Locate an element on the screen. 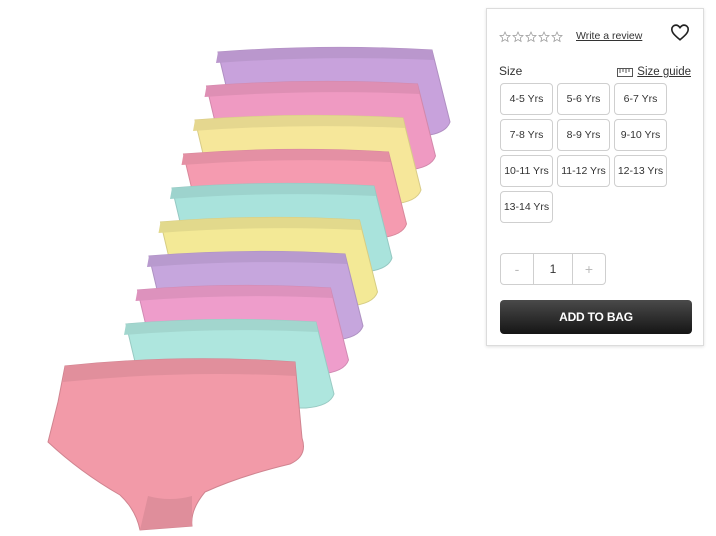 The height and width of the screenshot is (536, 716). size-guide-link: Size guide is located at coordinates (654, 72).